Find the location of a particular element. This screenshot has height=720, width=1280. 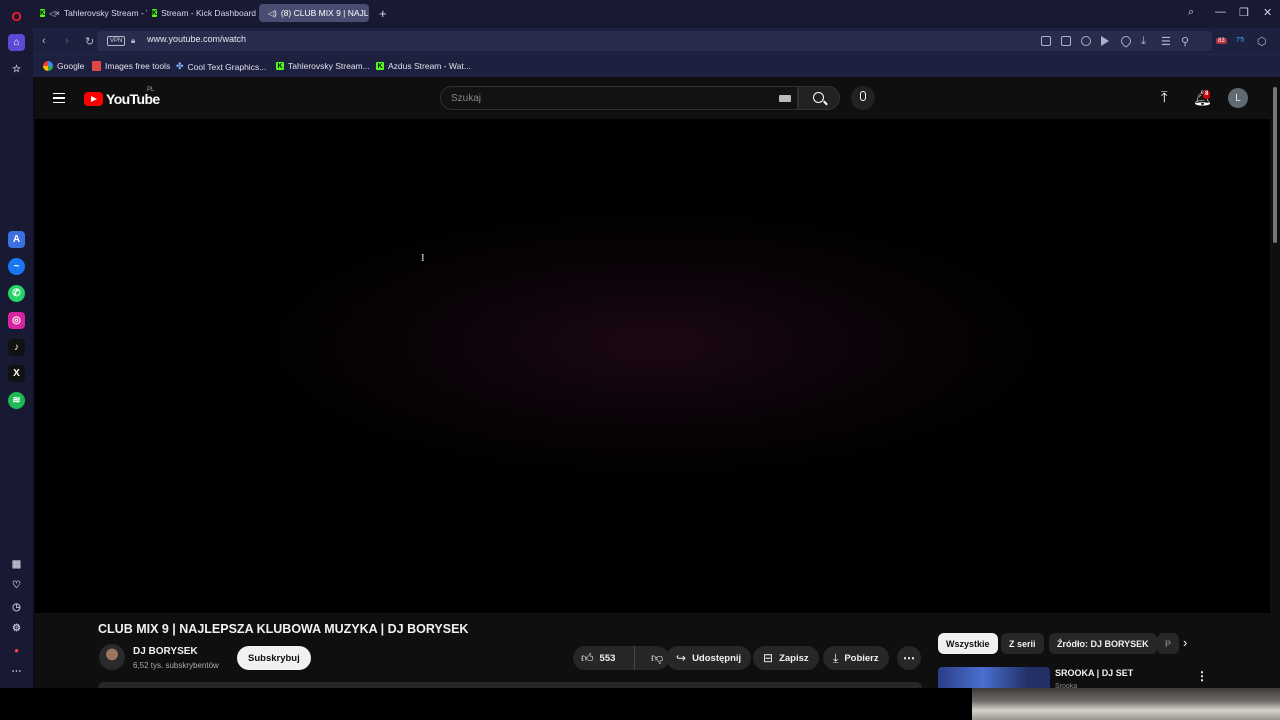

like-dislike-group: 👍︎ 553 👎︎ is located at coordinates (621, 658).